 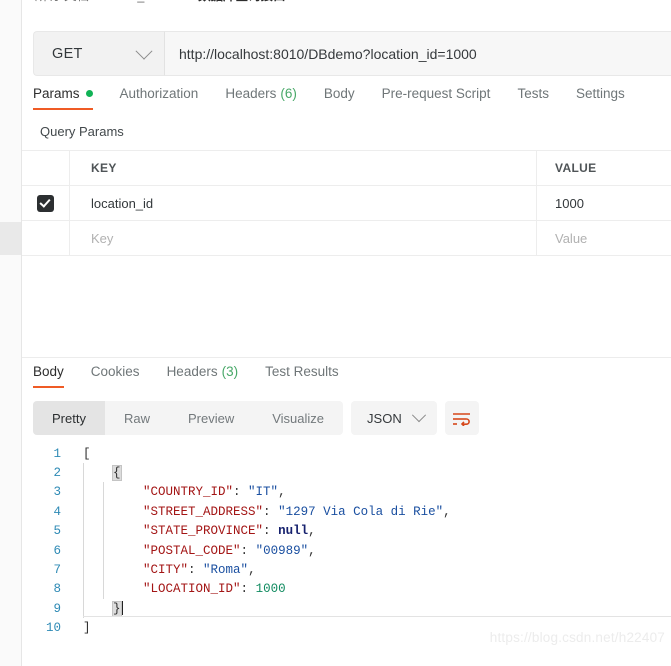 What do you see at coordinates (372, 550) in the screenshot?
I see `code-line-content: "POSTAL_CODE": "00989",` at bounding box center [372, 550].